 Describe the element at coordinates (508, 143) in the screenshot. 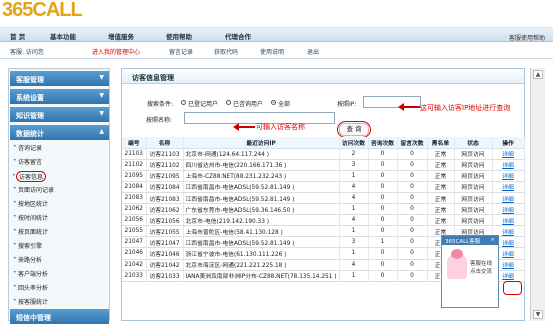

I see `header-action: 操作` at that location.